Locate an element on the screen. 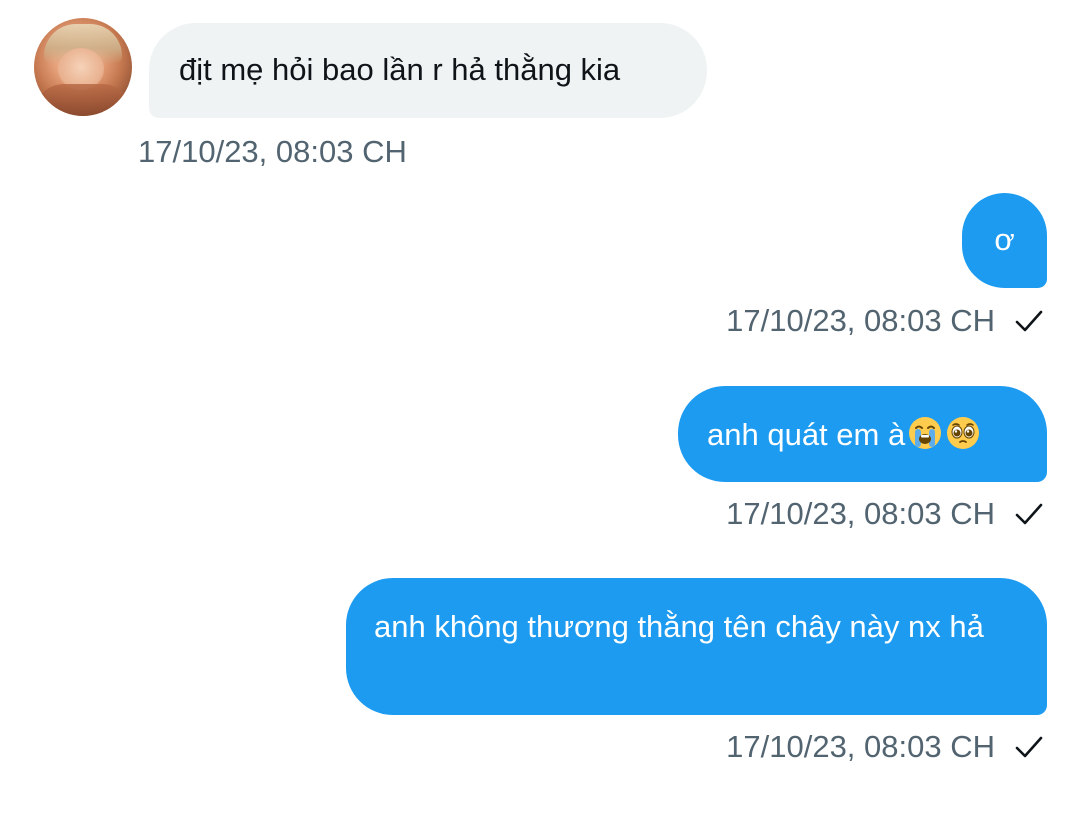 The height and width of the screenshot is (829, 1080). message-text: địt mẹ hỏi bao lần r hả thằng kia is located at coordinates (400, 69).